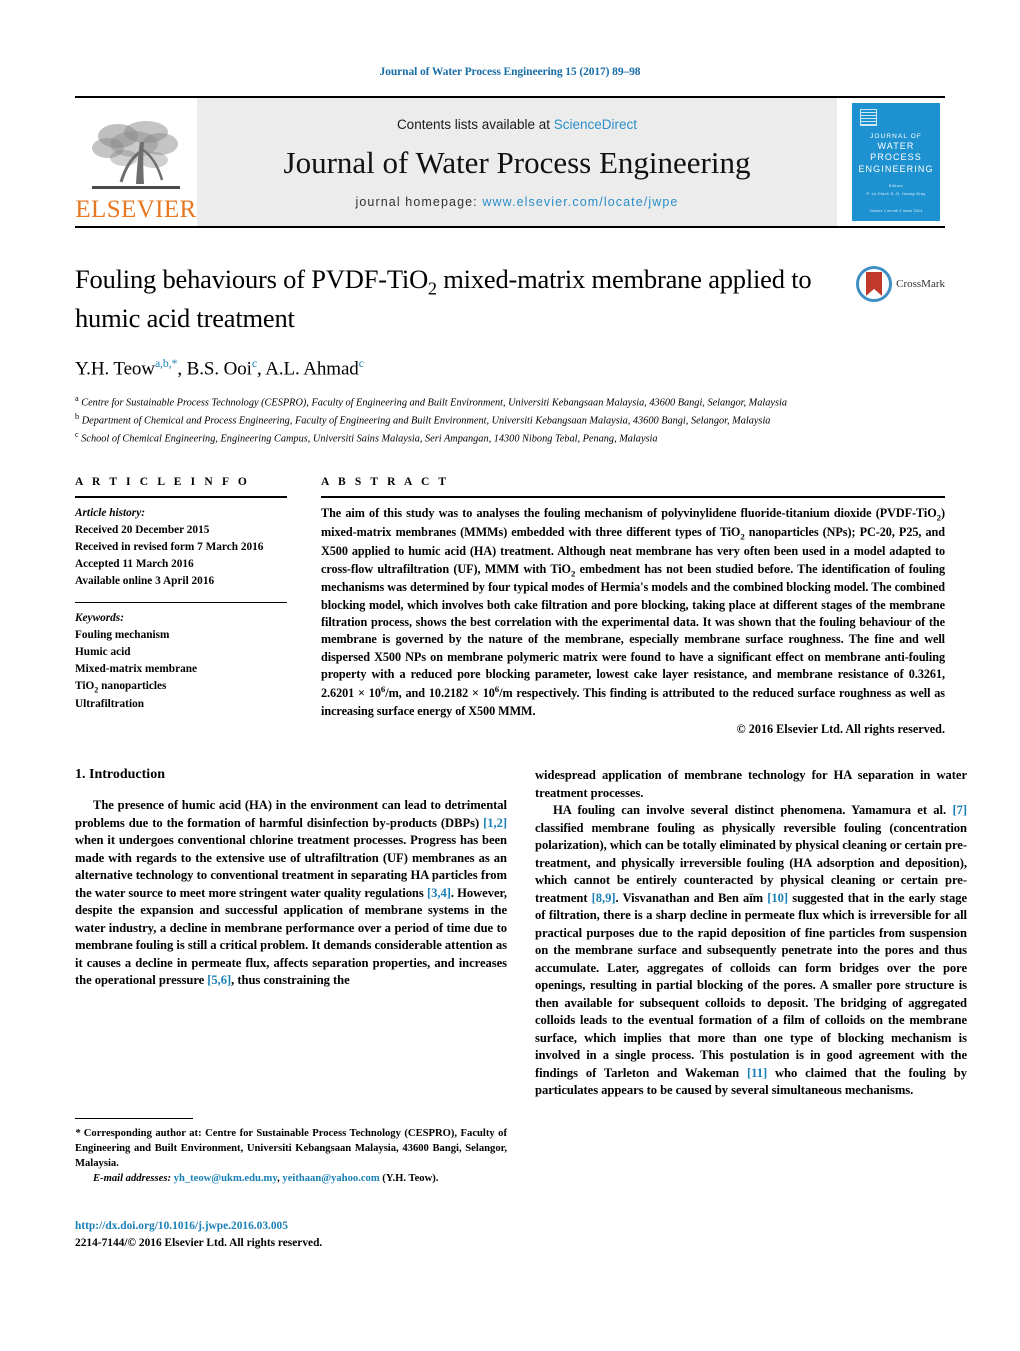 The width and height of the screenshot is (1020, 1351). What do you see at coordinates (439, 893) in the screenshot?
I see `citation-ref-3-4: [3,4]` at bounding box center [439, 893].